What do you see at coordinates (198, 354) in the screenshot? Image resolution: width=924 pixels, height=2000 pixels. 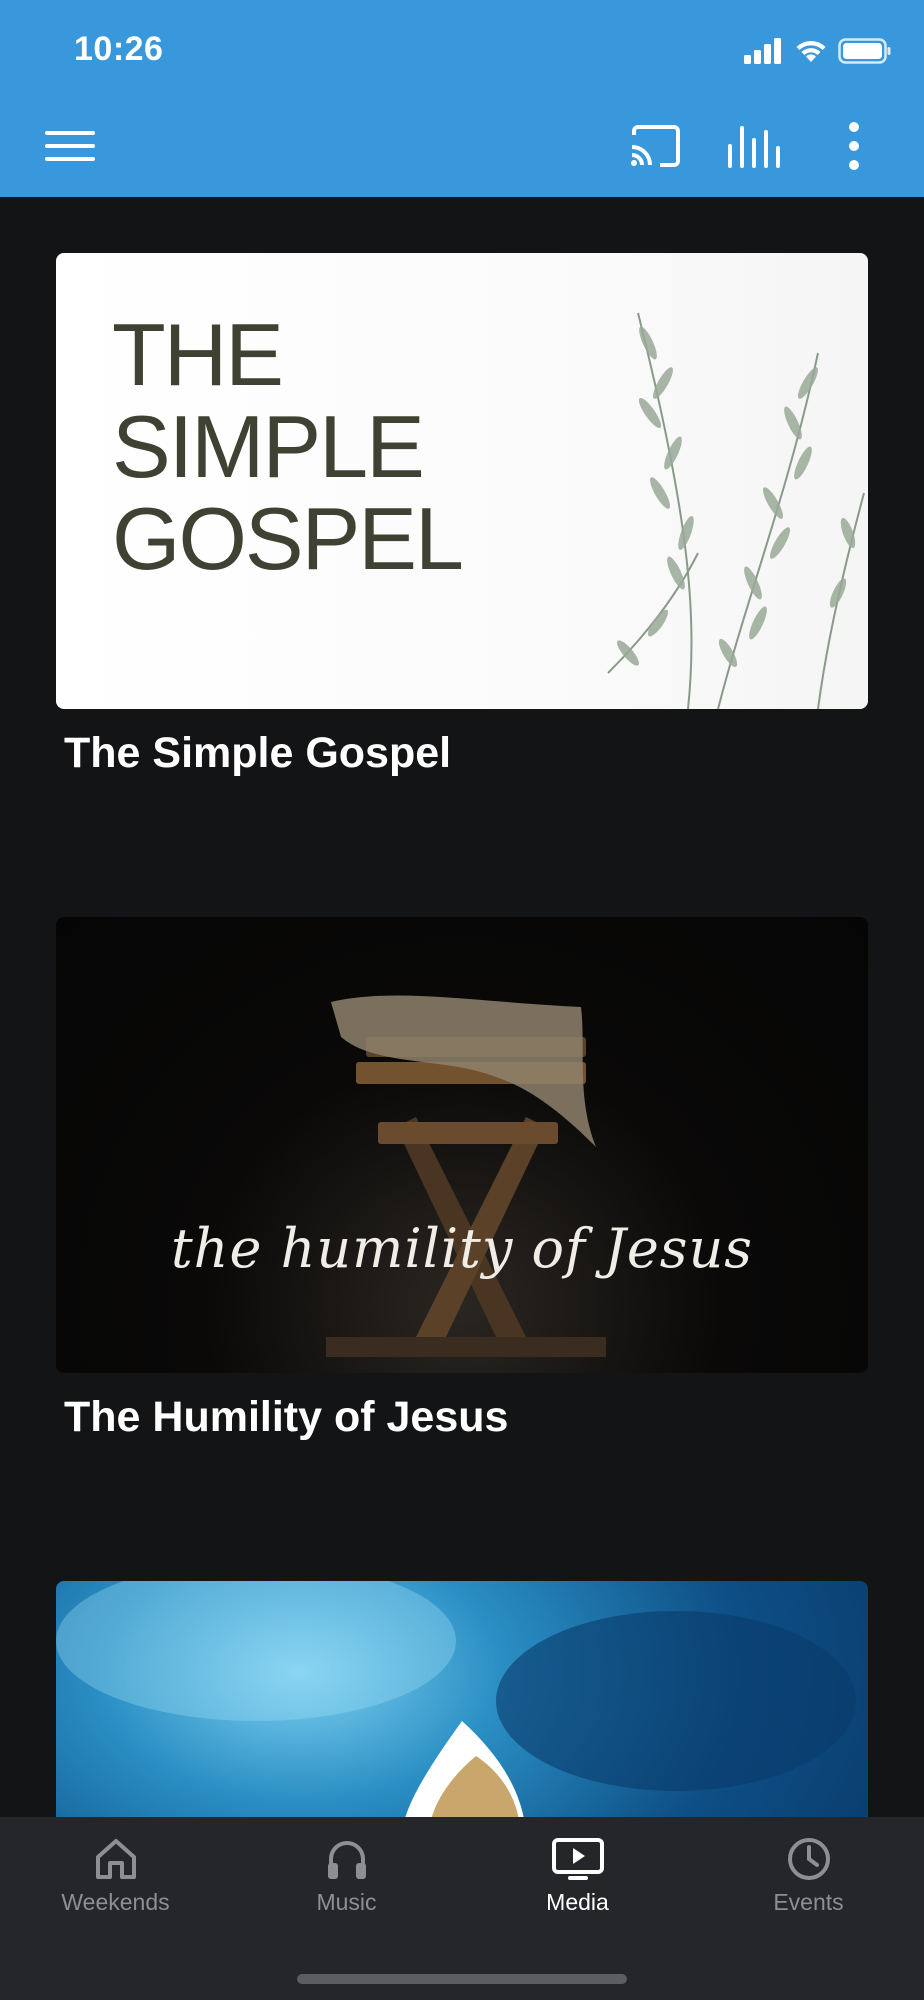 I see `artwork-line-1: THE` at bounding box center [198, 354].